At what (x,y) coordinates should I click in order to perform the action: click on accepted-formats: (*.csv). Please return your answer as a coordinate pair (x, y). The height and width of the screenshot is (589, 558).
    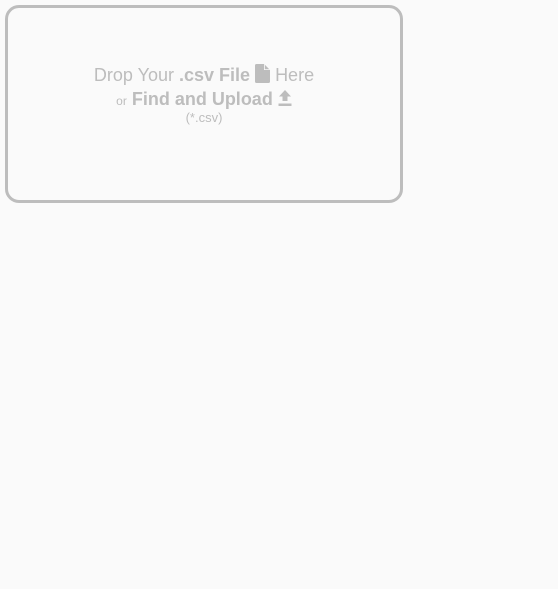
    Looking at the image, I should click on (204, 117).